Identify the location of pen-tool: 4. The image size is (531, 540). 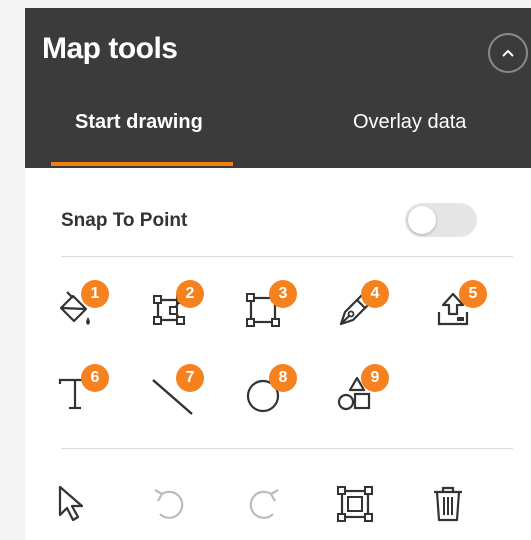
(363, 308).